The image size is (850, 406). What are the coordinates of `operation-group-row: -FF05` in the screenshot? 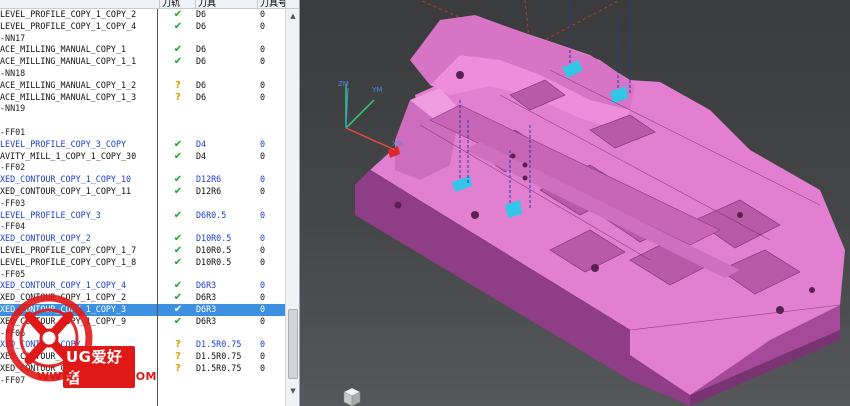 It's located at (142, 275).